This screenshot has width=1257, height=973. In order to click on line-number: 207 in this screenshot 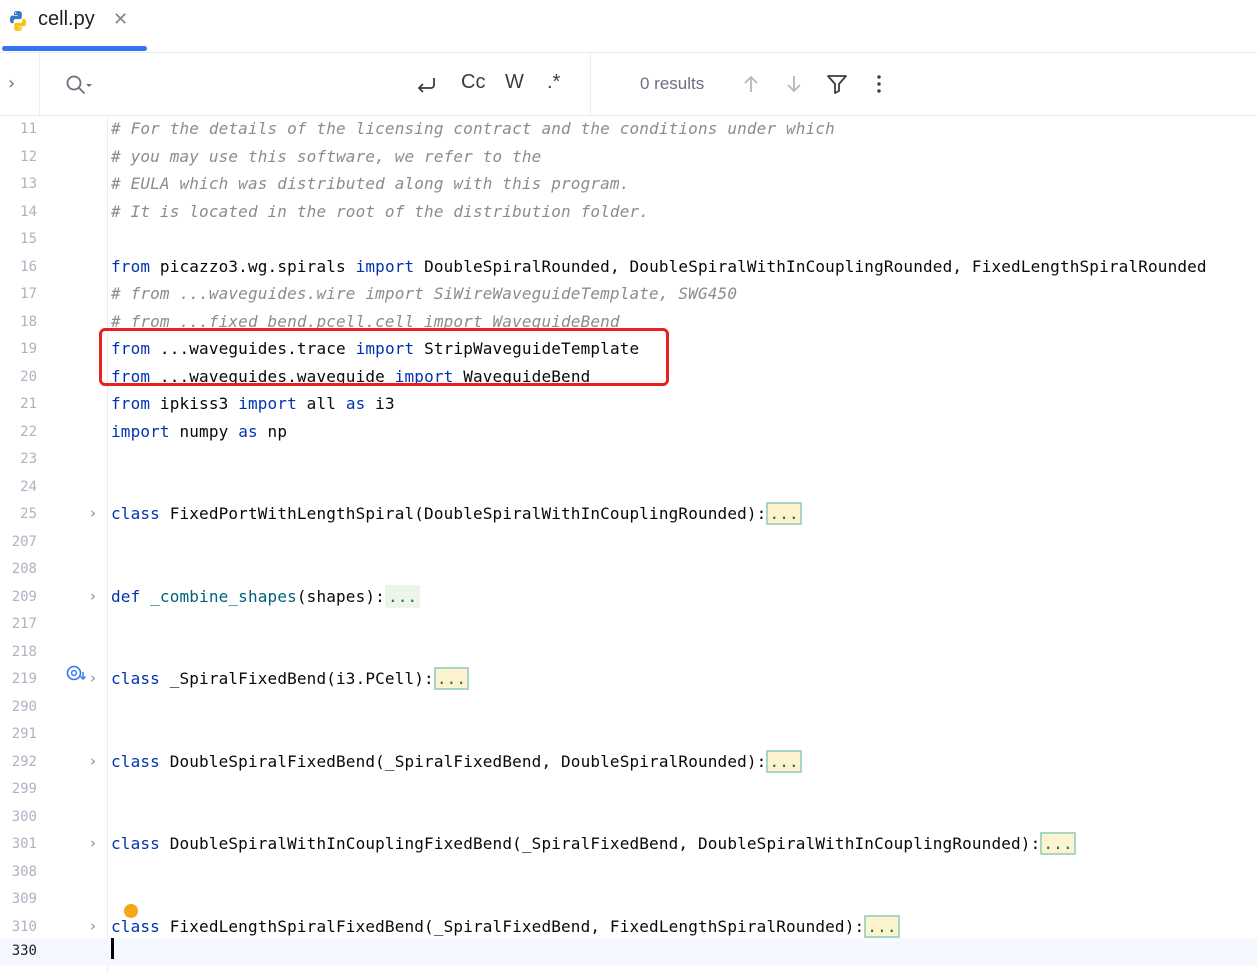, I will do `click(24, 541)`.